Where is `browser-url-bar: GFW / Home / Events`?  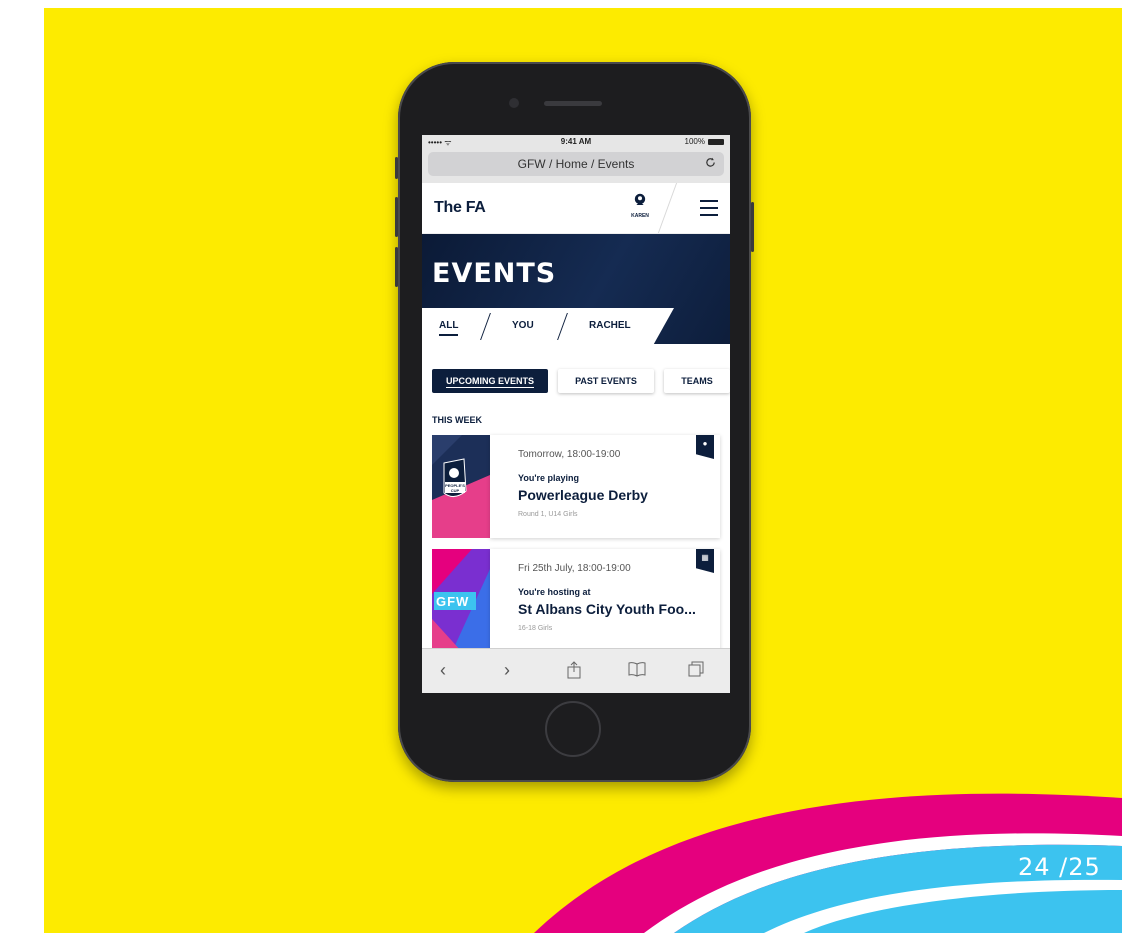 browser-url-bar: GFW / Home / Events is located at coordinates (576, 166).